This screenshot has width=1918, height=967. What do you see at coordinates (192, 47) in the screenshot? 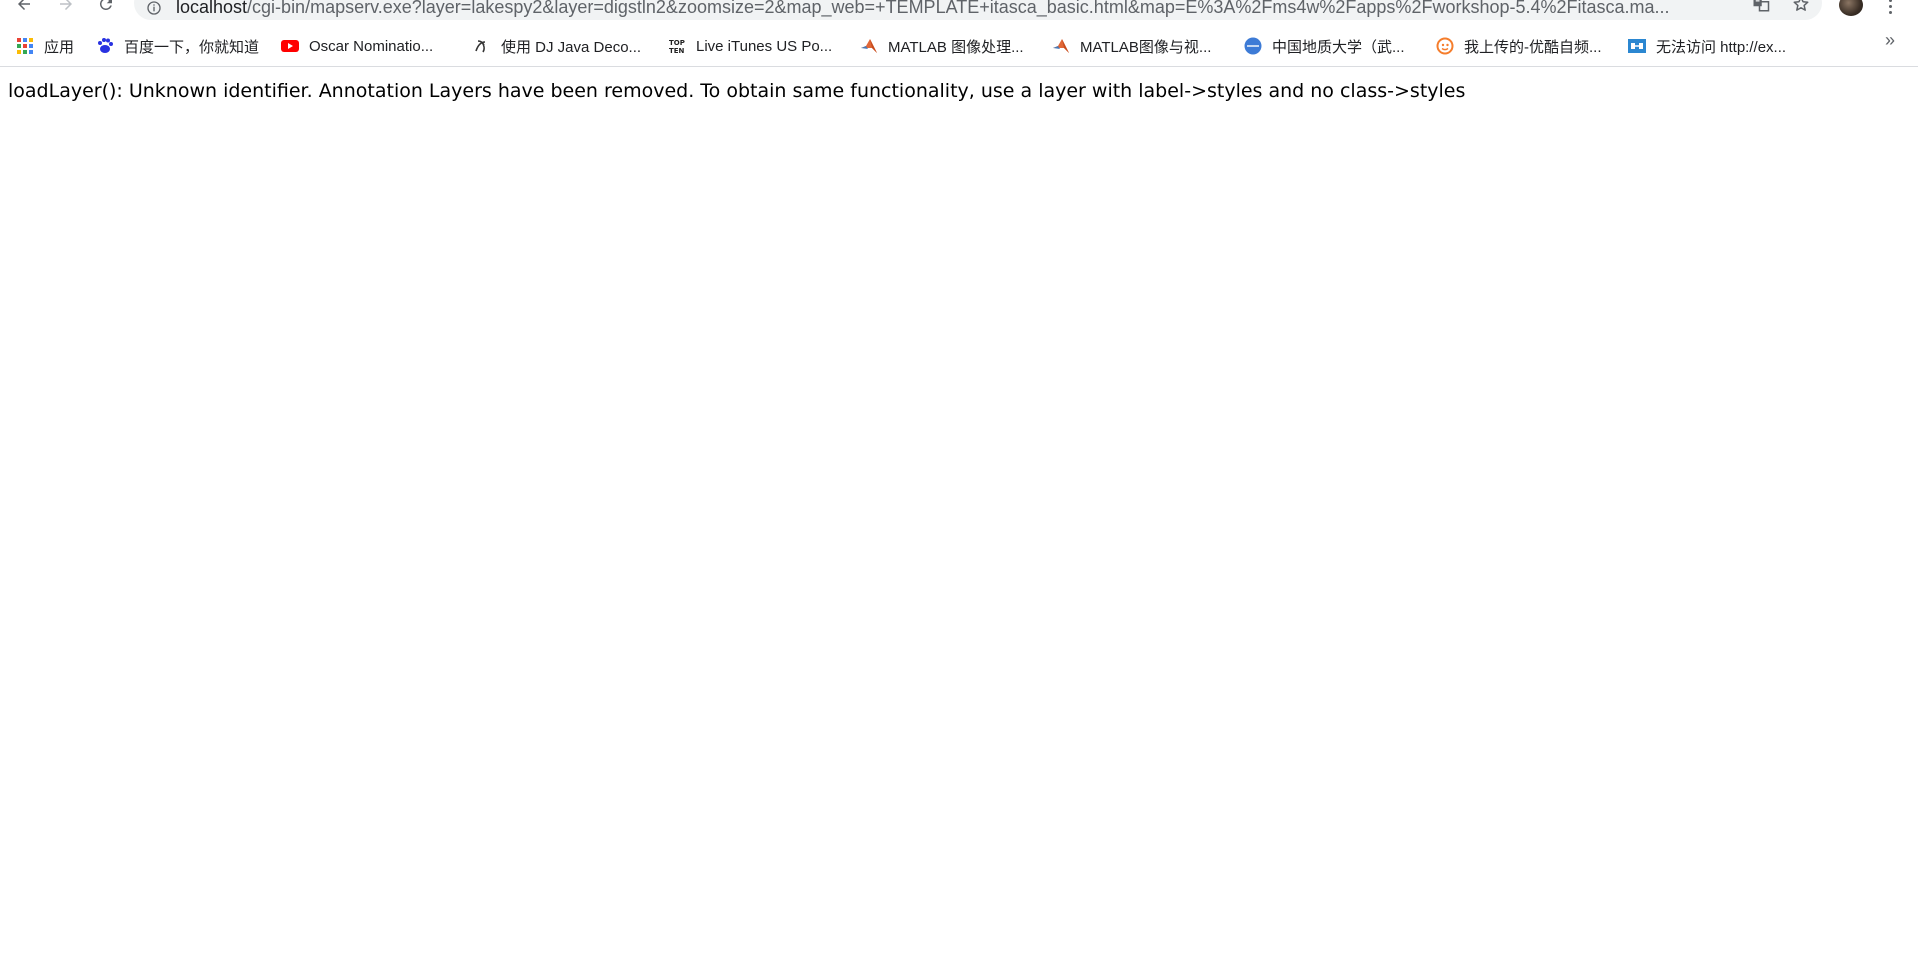
I see `bookmark-label: 百度一下，你就知道` at bounding box center [192, 47].